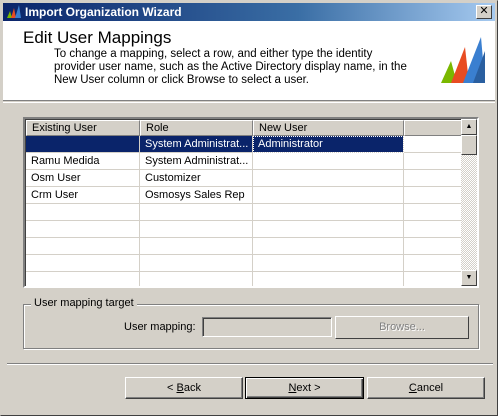 This screenshot has height=416, width=498. Describe the element at coordinates (430, 388) in the screenshot. I see `cancel-rest: ancel` at that location.